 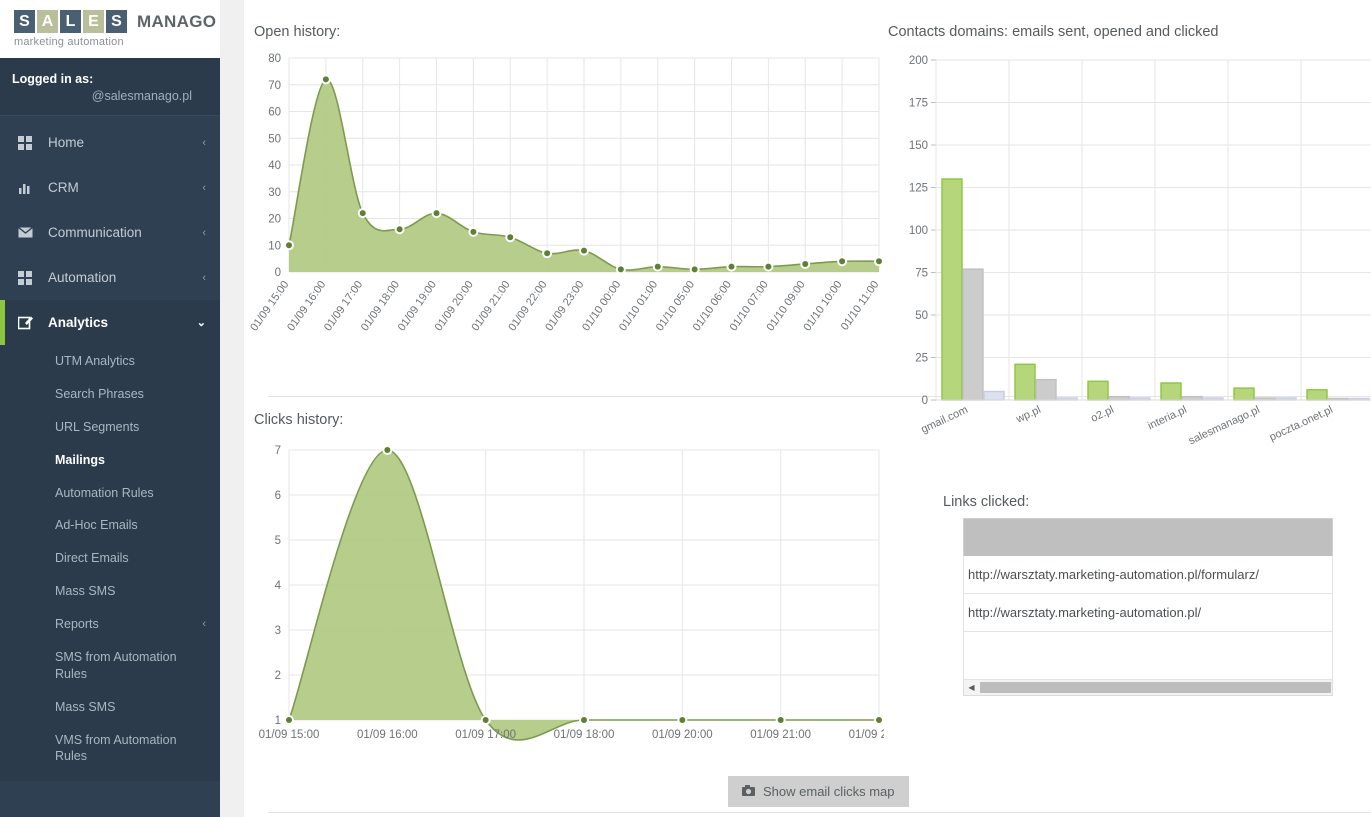 What do you see at coordinates (584, 735) in the screenshot?
I see `svg-text: 01/09 18:00` at bounding box center [584, 735].